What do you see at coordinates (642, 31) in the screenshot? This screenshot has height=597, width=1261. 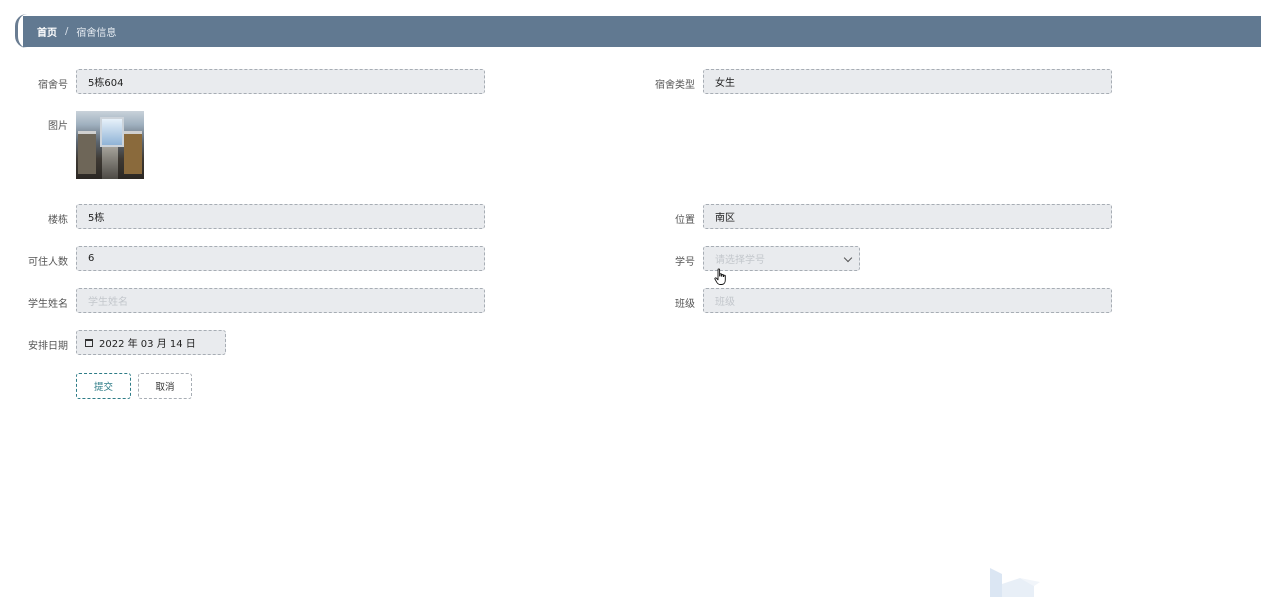 I see `breadcrumb: 首页 / 宿舍信息` at bounding box center [642, 31].